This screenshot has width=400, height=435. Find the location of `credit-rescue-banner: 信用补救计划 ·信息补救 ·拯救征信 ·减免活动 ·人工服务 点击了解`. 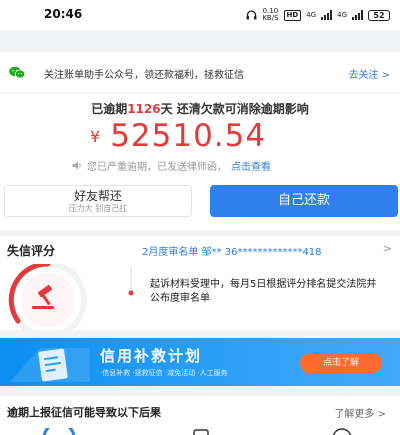

credit-rescue-banner: 信用补救计划 ·信息补救 ·拯救征信 ·减免活动 ·人工服务 点击了解 is located at coordinates (200, 362).